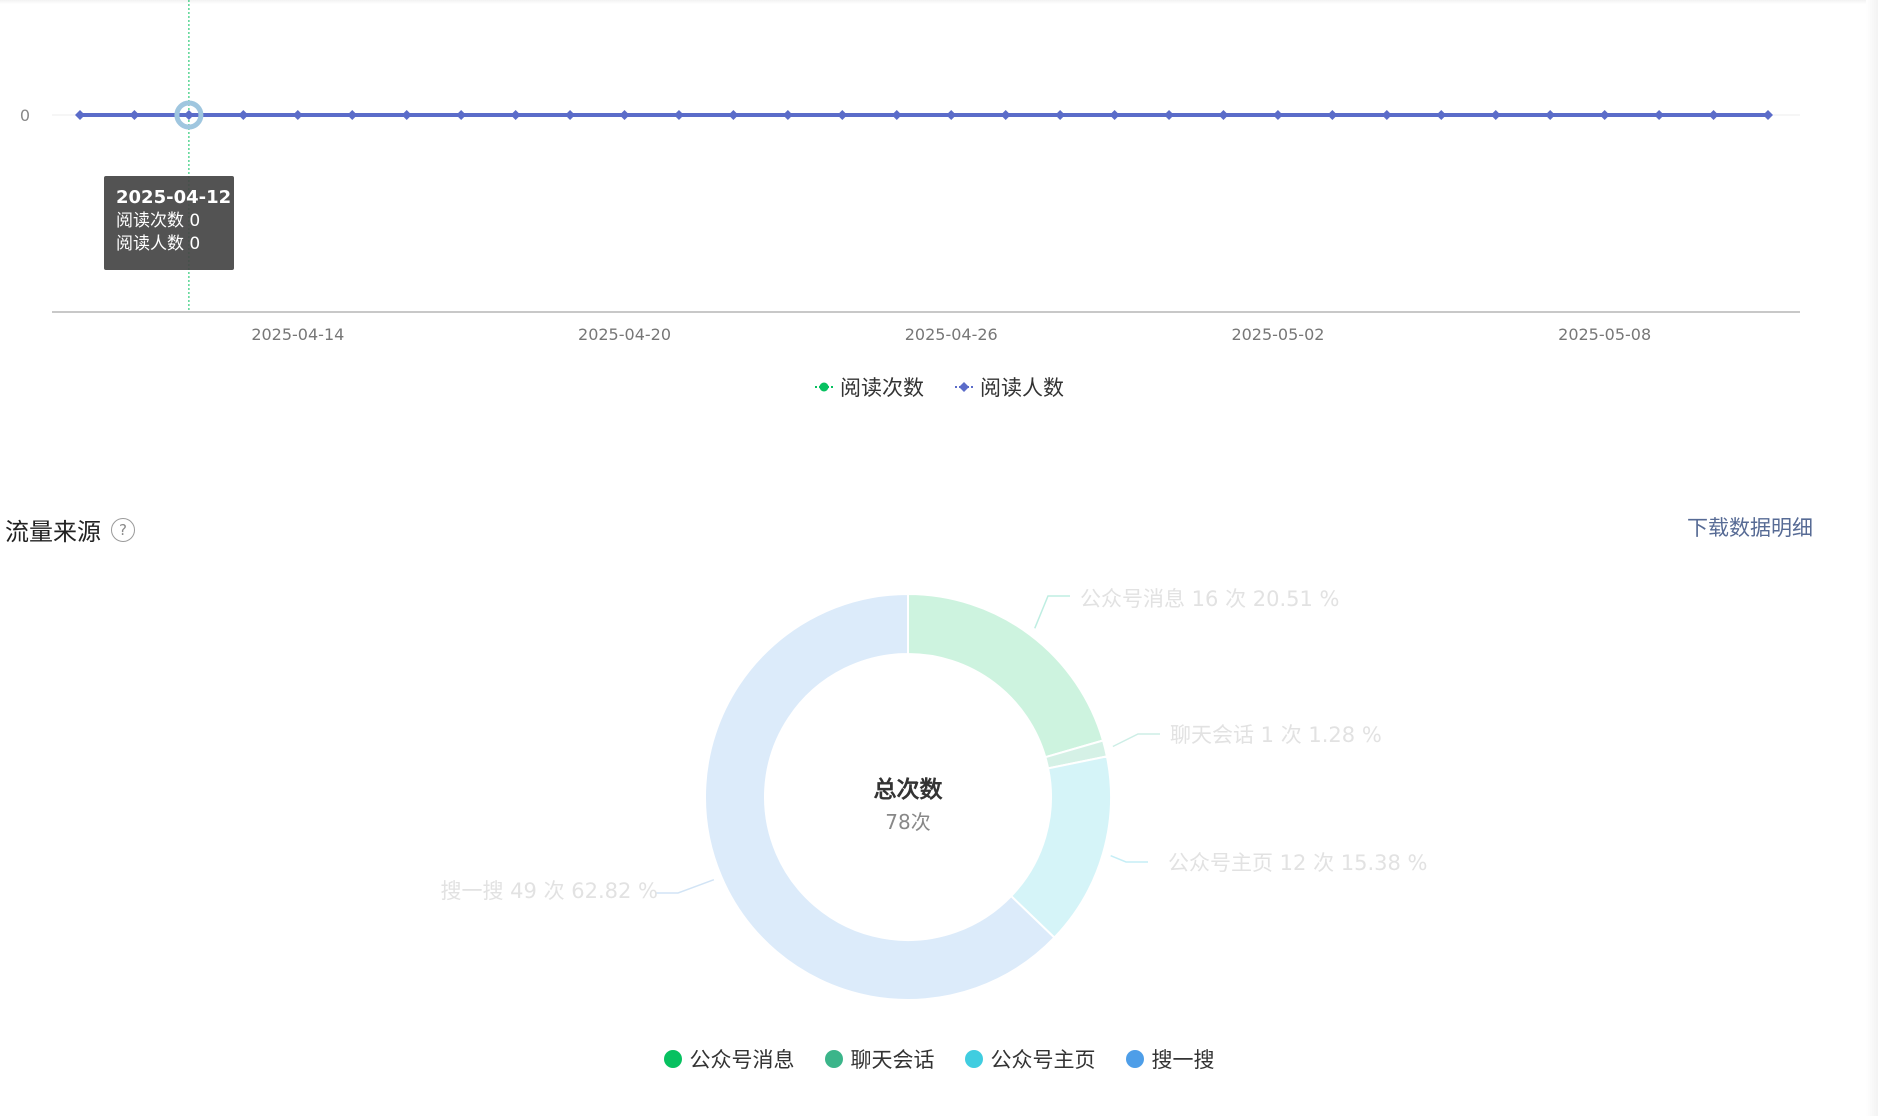 Image resolution: width=1878 pixels, height=1116 pixels. Describe the element at coordinates (1277, 334) in the screenshot. I see `x-tick-label: 2025-05-02` at that location.